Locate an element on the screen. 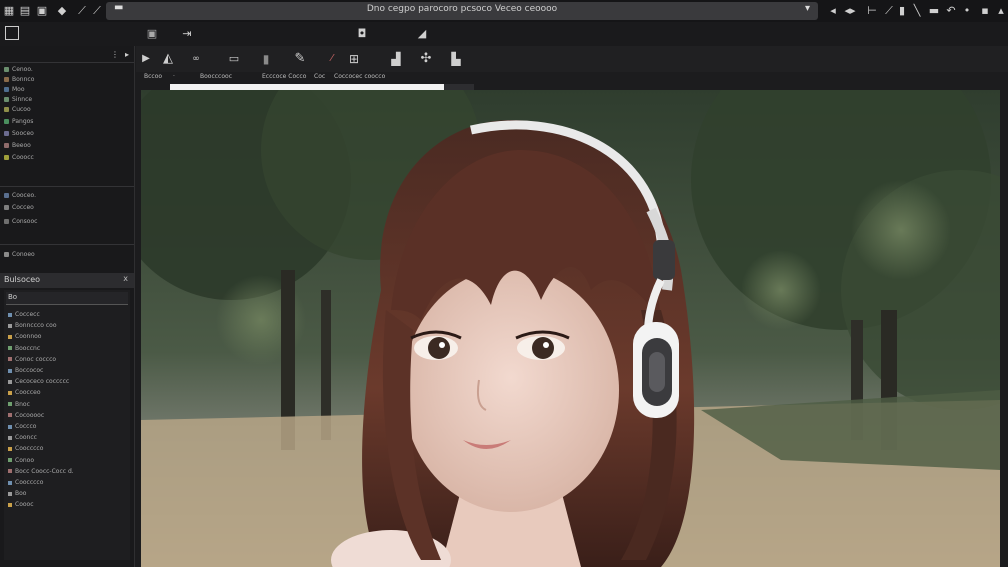 The image size is (1008, 567). list-item: Cecoceco coccccc is located at coordinates (38, 381).